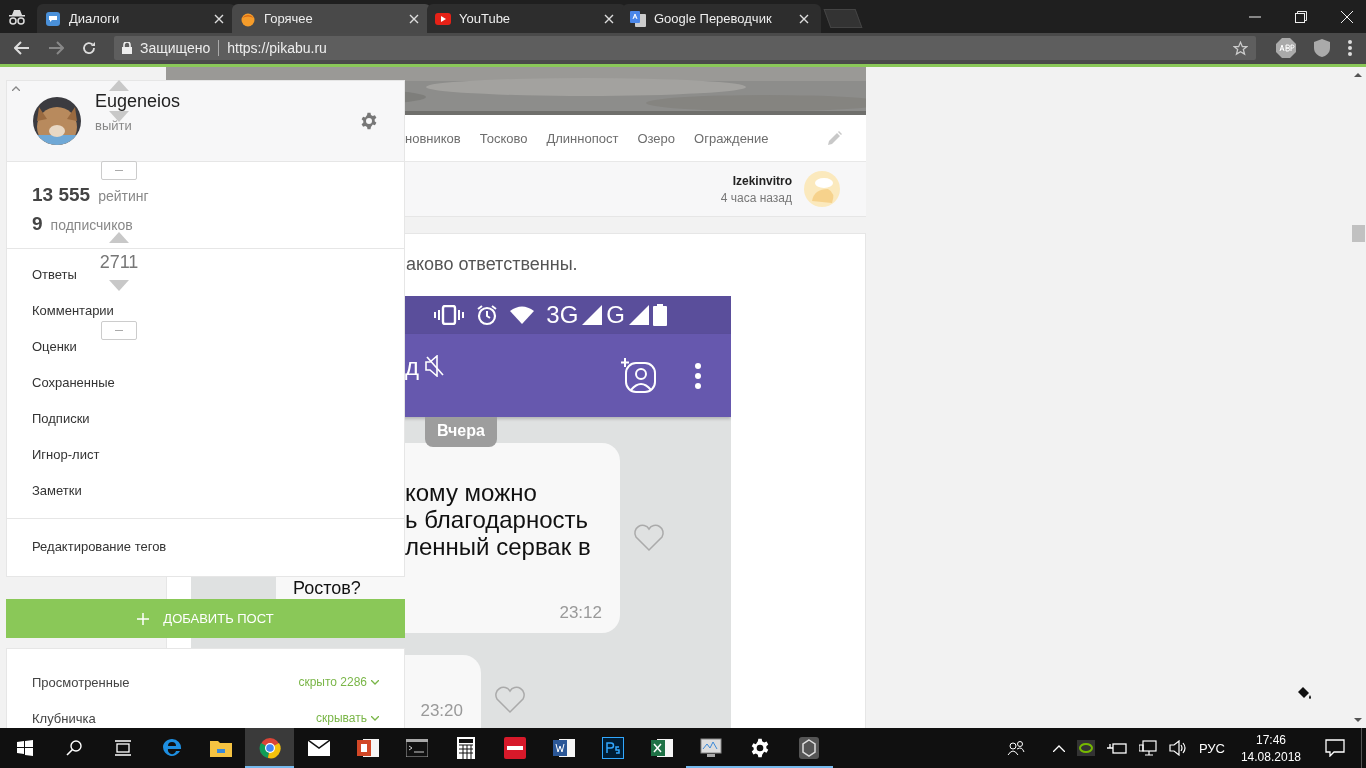 The image size is (1366, 768). I want to click on menu-item: Игнор-лист, so click(66, 455).